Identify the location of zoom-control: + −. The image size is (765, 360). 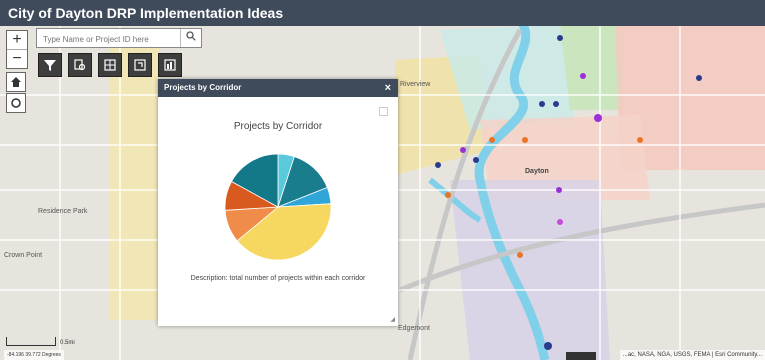
(17, 49).